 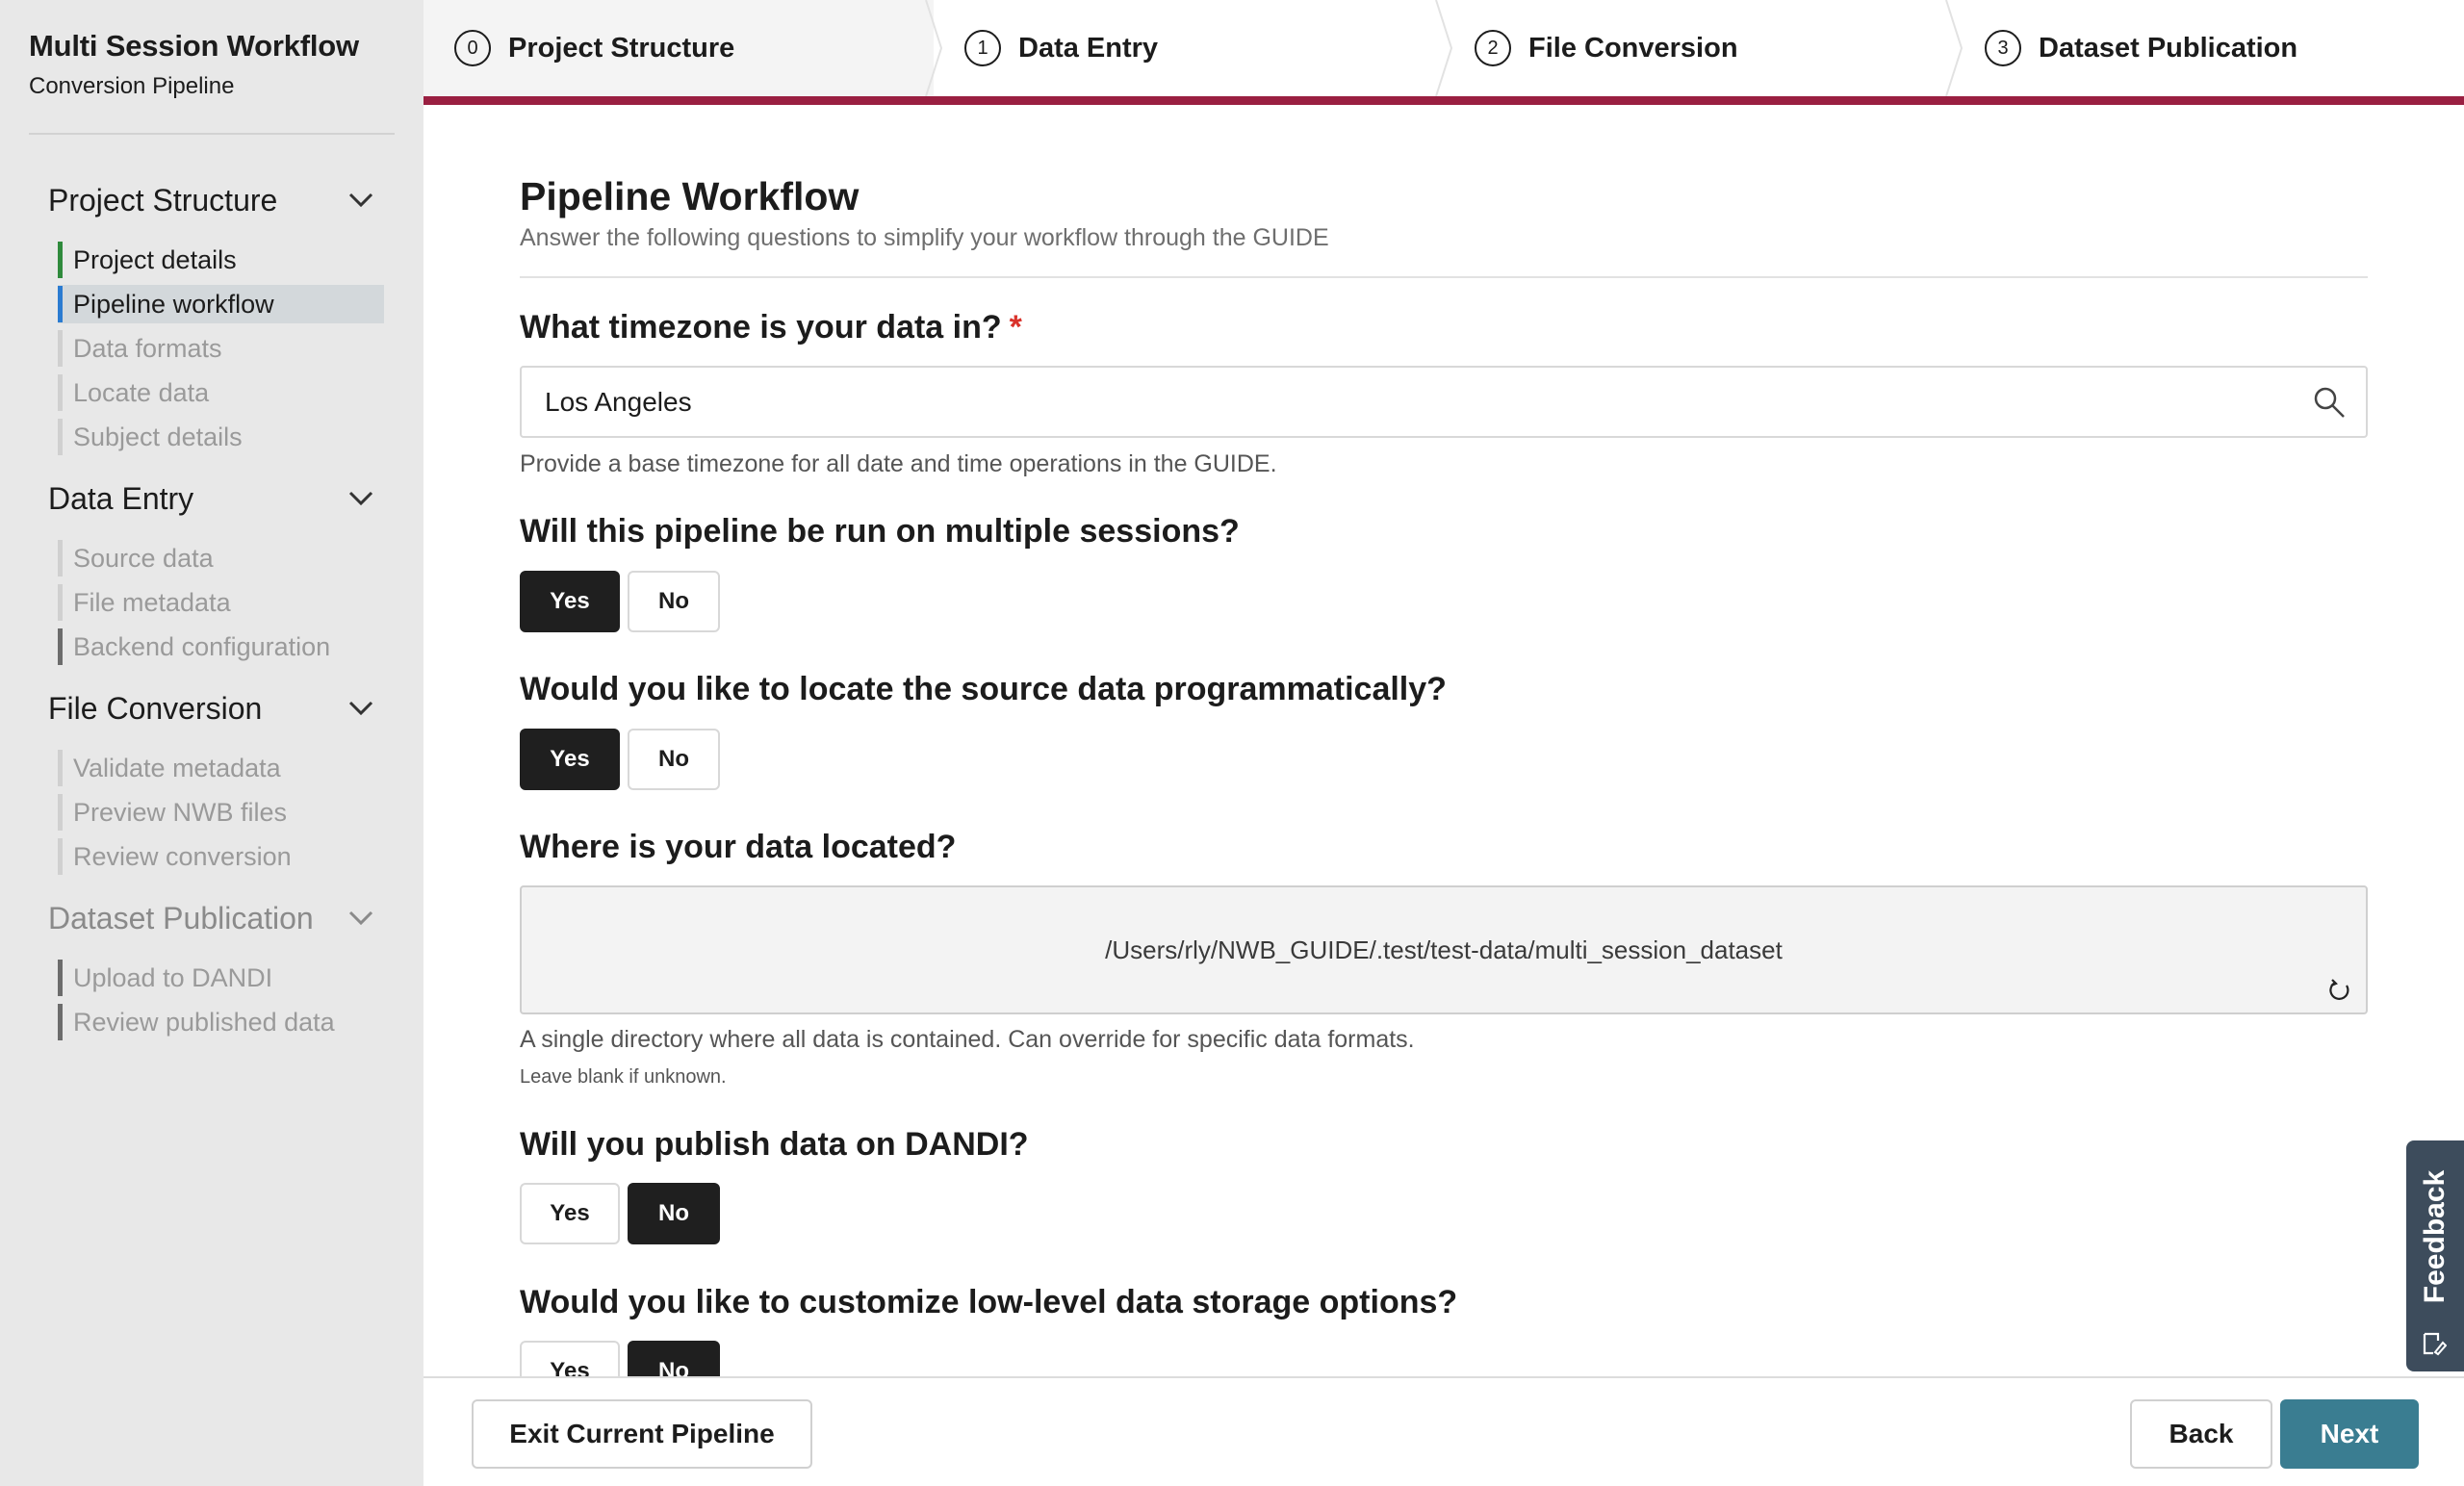 I want to click on page-title: Pipeline Workflow, so click(x=690, y=196).